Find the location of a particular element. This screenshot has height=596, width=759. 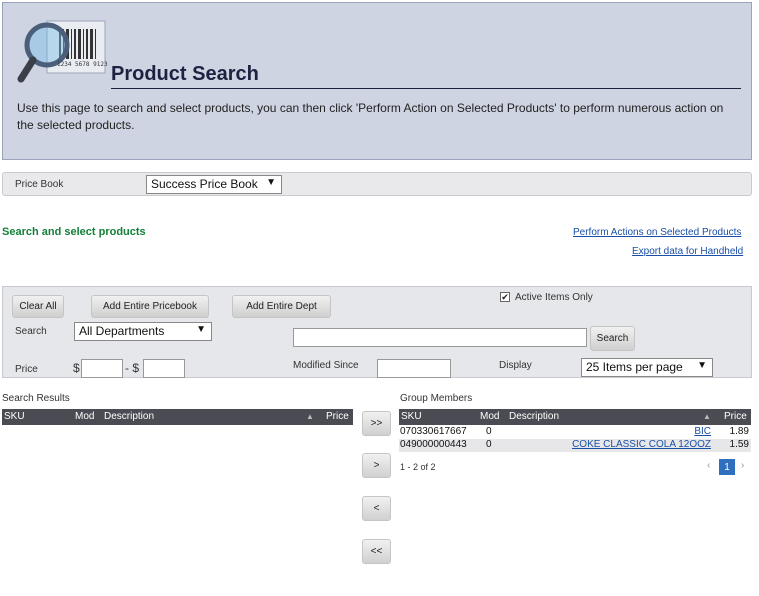

row-sku: 070330617667 is located at coordinates (433, 431).